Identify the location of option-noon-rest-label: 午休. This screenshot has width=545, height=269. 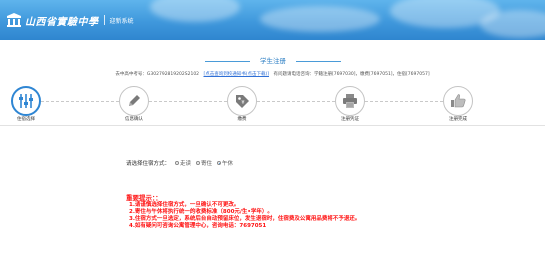
(228, 164).